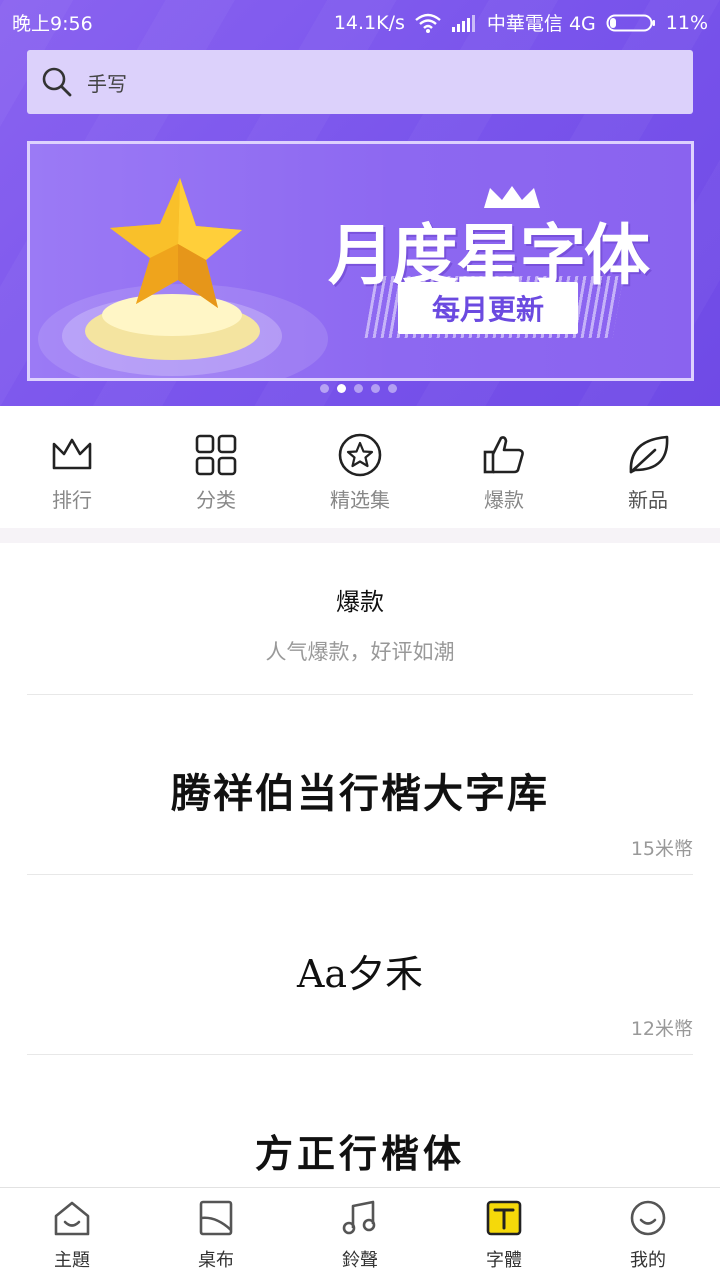 The image size is (720, 1280). Describe the element at coordinates (72, 454) in the screenshot. I see `crown-icon` at that location.